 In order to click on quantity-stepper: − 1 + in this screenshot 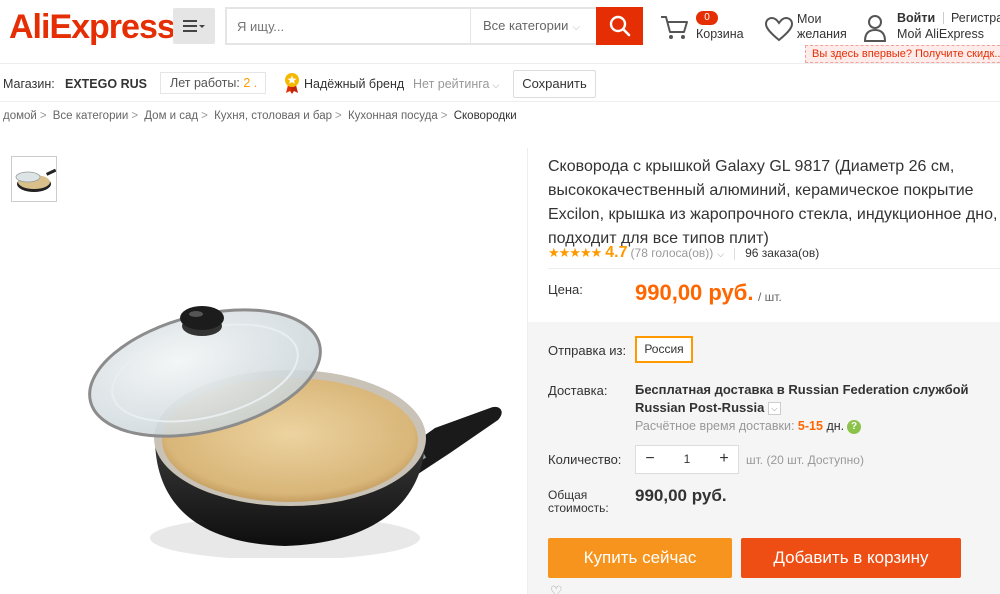, I will do `click(687, 459)`.